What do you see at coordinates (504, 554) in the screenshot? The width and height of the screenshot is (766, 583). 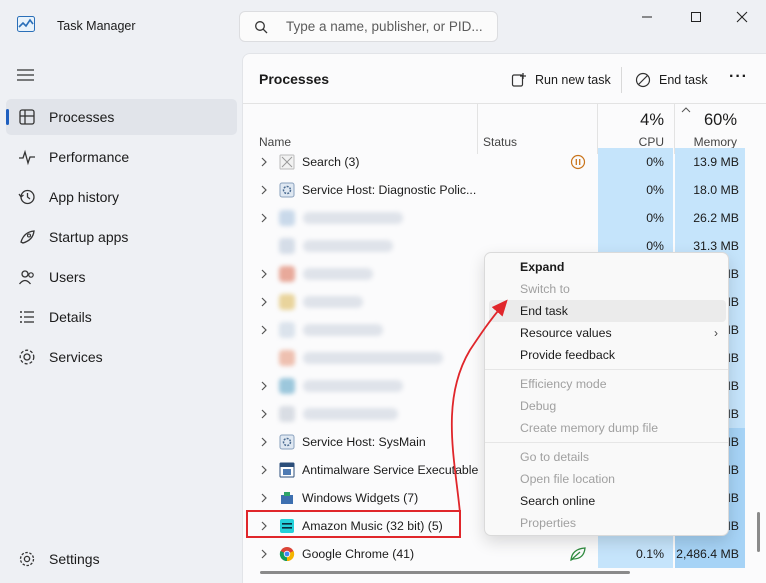 I see `table-row: Google Chrome (41) 0.1% 2,486.4 MB` at bounding box center [504, 554].